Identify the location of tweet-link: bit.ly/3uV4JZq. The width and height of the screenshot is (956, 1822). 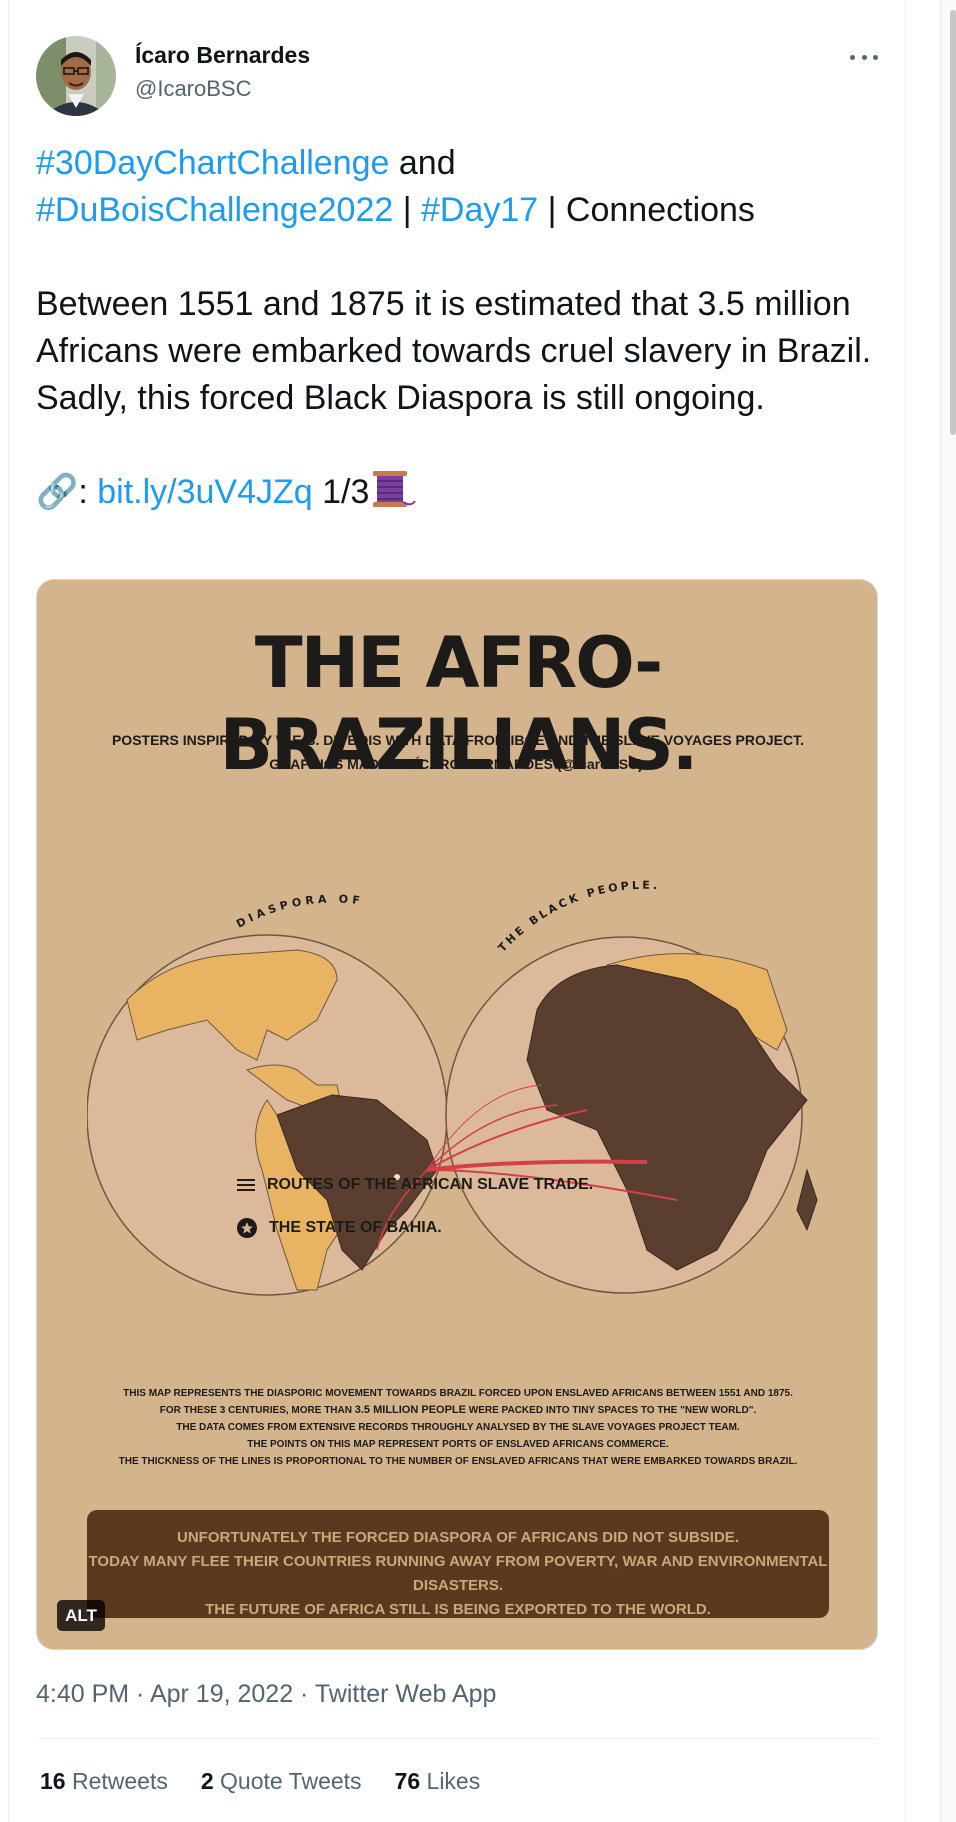
(204, 492).